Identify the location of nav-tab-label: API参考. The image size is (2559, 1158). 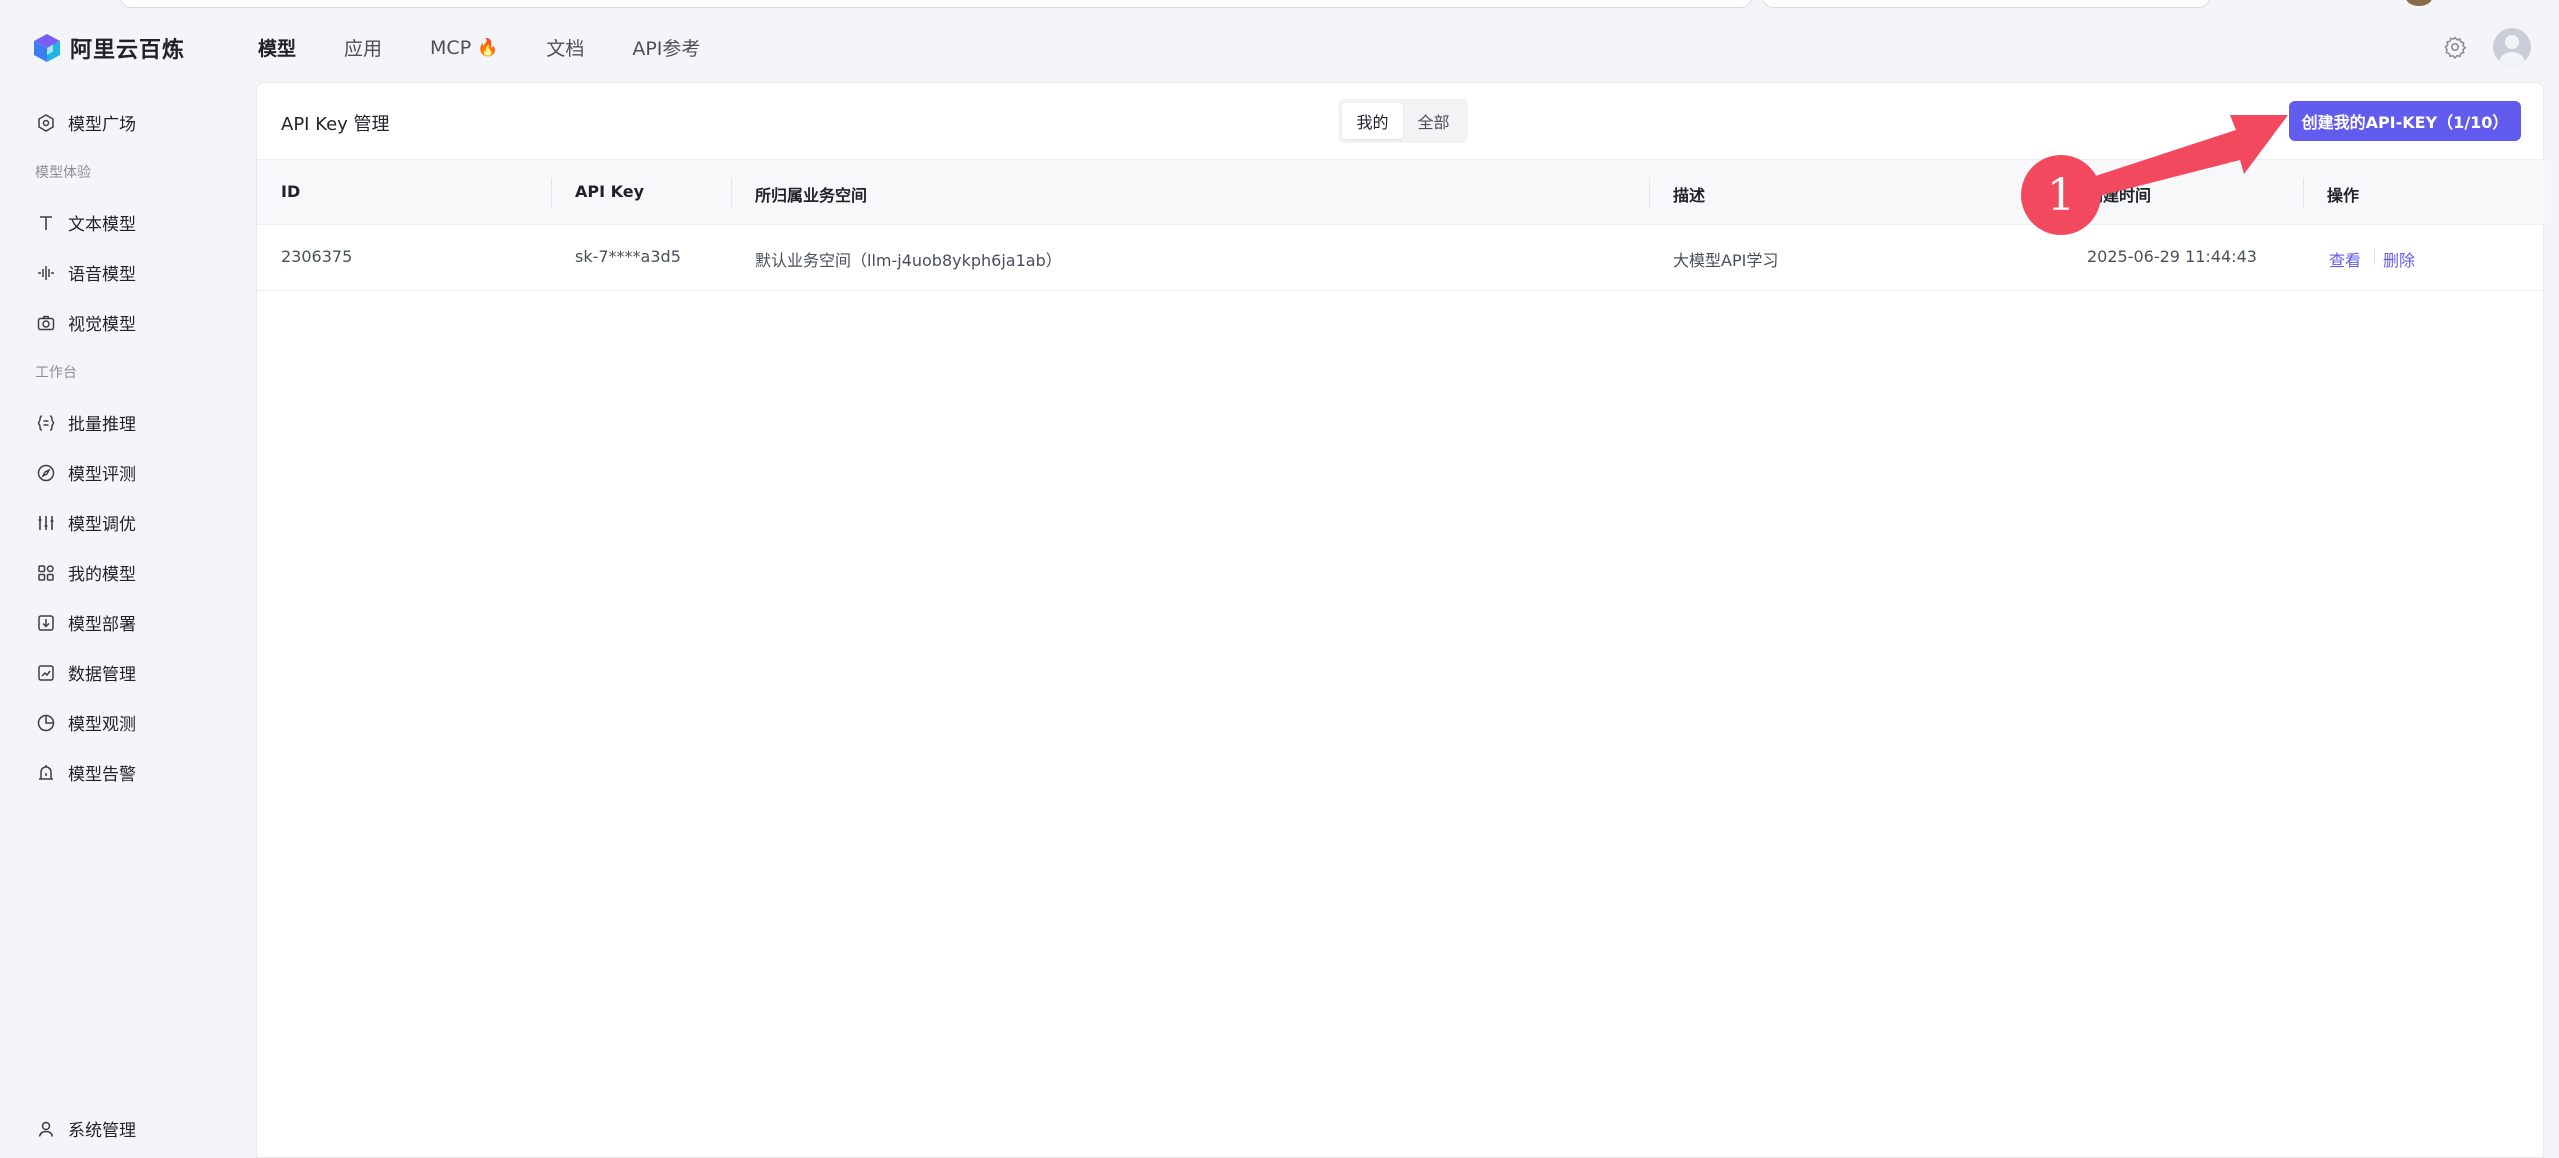
(666, 49).